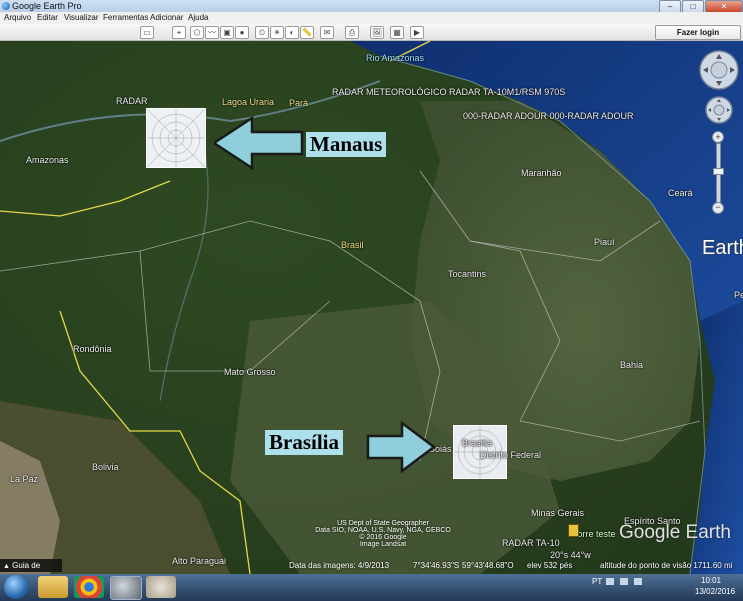 Image resolution: width=743 pixels, height=601 pixels. I want to click on label-para: Pará, so click(299, 103).